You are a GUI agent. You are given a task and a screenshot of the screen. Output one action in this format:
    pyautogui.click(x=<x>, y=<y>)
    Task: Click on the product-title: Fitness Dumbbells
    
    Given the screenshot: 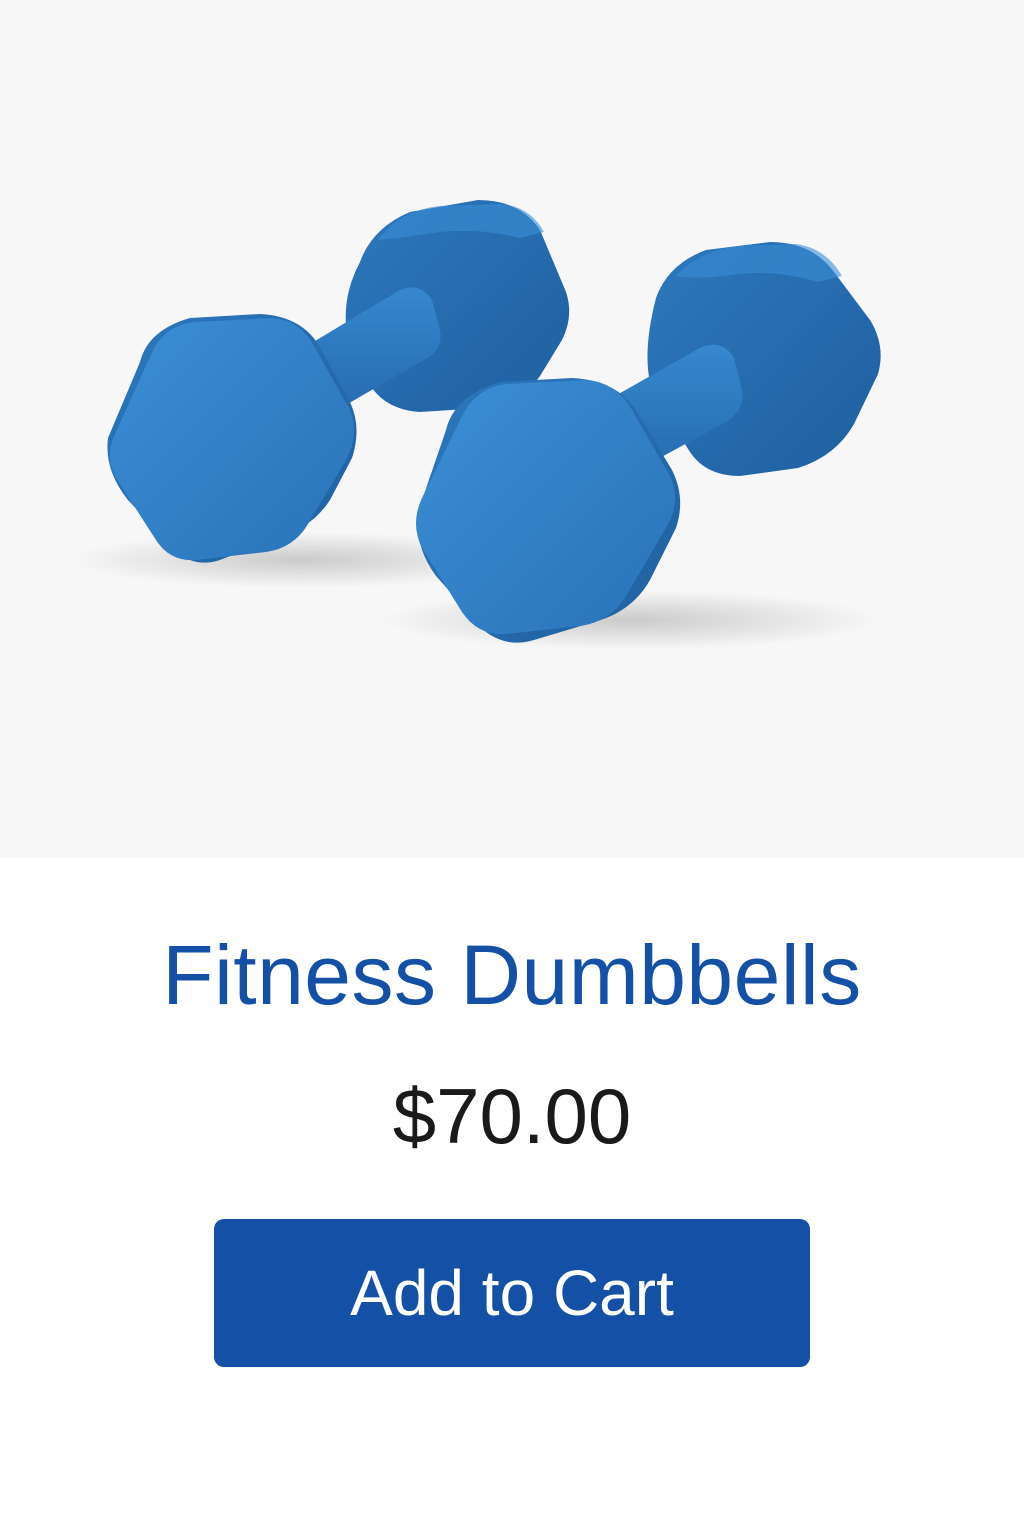 What is the action you would take?
    pyautogui.click(x=512, y=975)
    